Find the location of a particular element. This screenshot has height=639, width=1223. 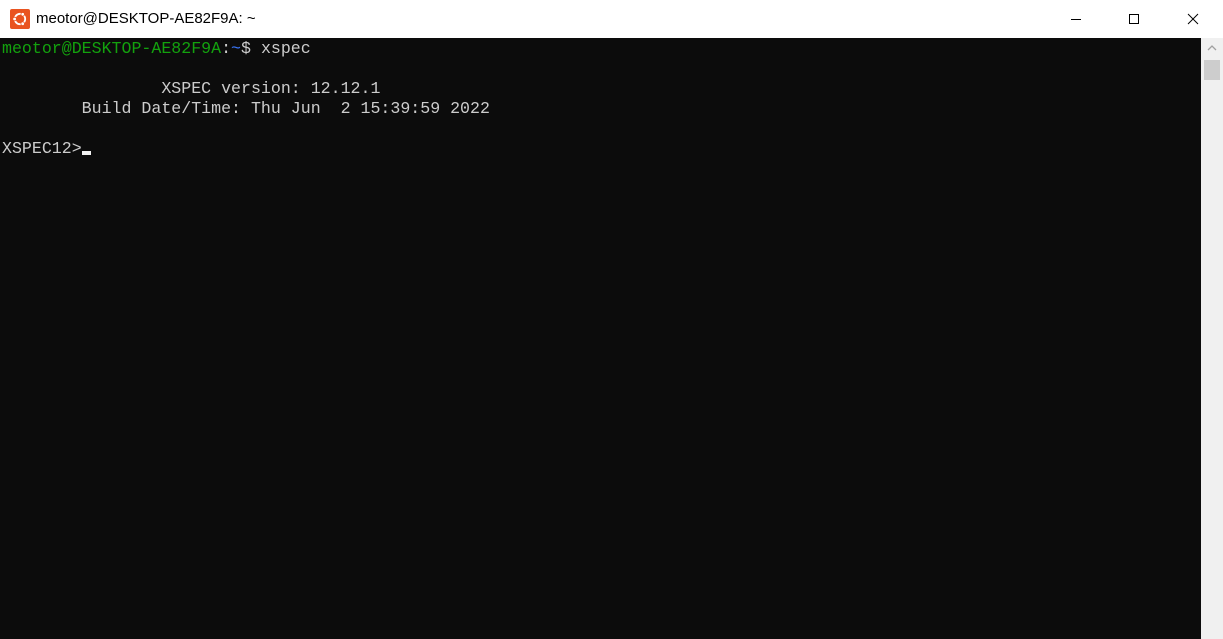

scroll-up-button is located at coordinates (1212, 48).